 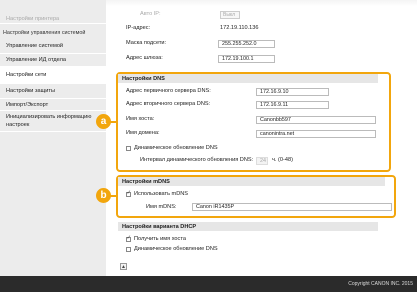 I want to click on mdns-section-header: Настройки mDNS, so click(x=251, y=181).